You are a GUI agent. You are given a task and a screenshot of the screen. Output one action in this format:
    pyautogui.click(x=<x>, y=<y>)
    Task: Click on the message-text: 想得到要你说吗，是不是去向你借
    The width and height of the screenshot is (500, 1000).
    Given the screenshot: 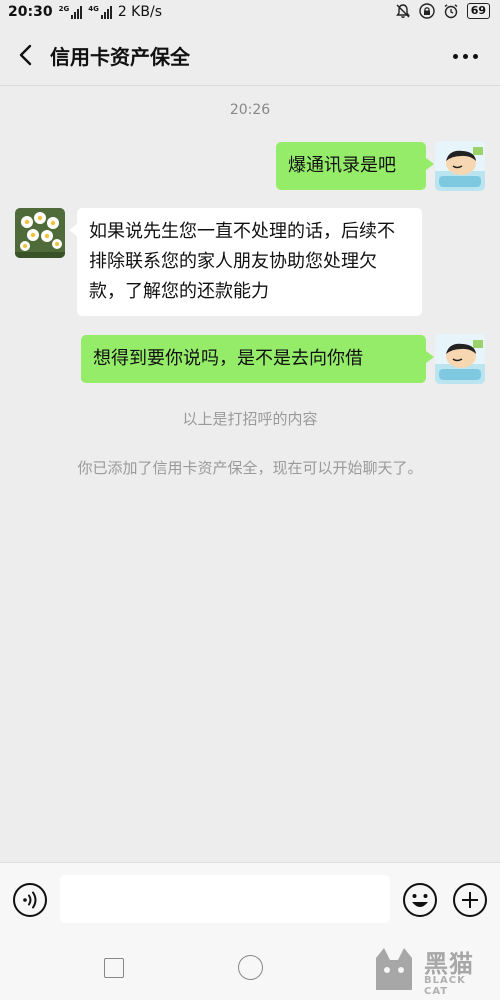 What is the action you would take?
    pyautogui.click(x=228, y=358)
    